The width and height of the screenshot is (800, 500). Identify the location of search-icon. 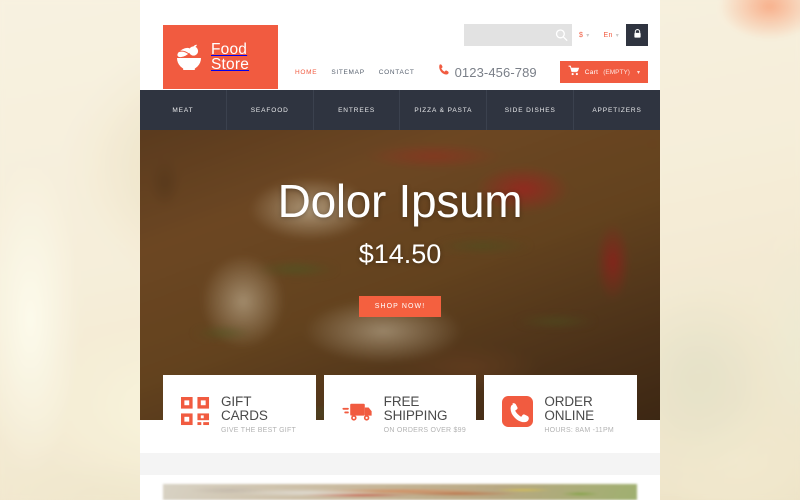
(561, 35).